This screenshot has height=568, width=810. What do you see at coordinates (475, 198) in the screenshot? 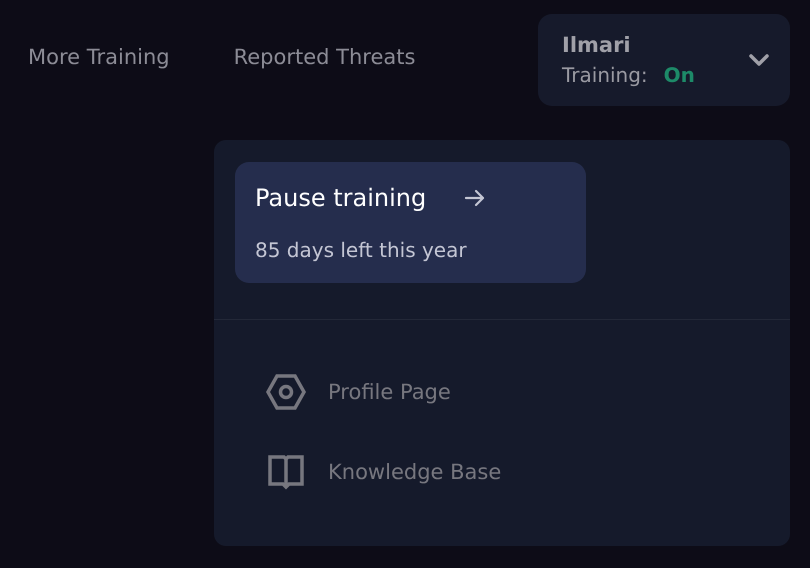
I see `arrow-right-icon` at bounding box center [475, 198].